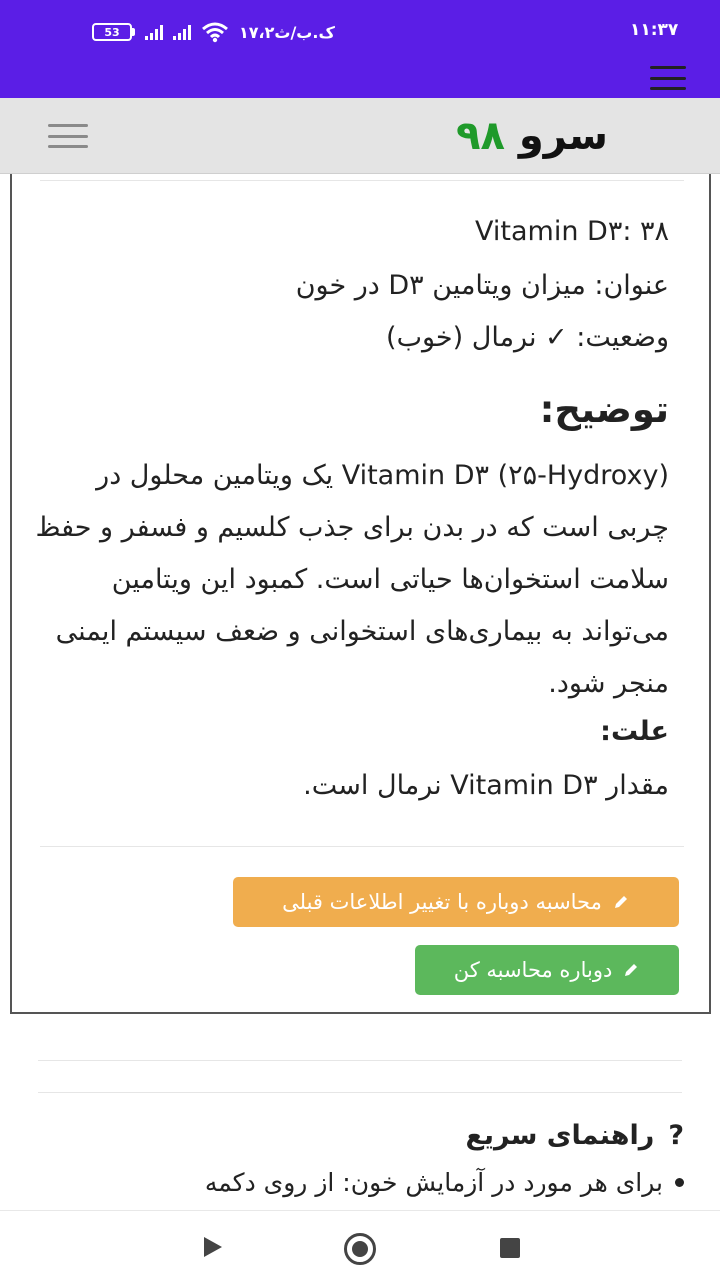 Image resolution: width=720 pixels, height=1280 pixels. What do you see at coordinates (679, 1182) in the screenshot?
I see `bullet-icon` at bounding box center [679, 1182].